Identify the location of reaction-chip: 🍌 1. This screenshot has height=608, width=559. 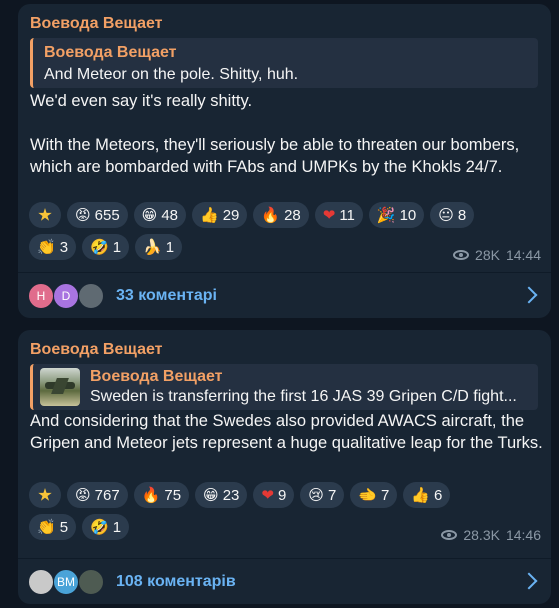
(159, 247).